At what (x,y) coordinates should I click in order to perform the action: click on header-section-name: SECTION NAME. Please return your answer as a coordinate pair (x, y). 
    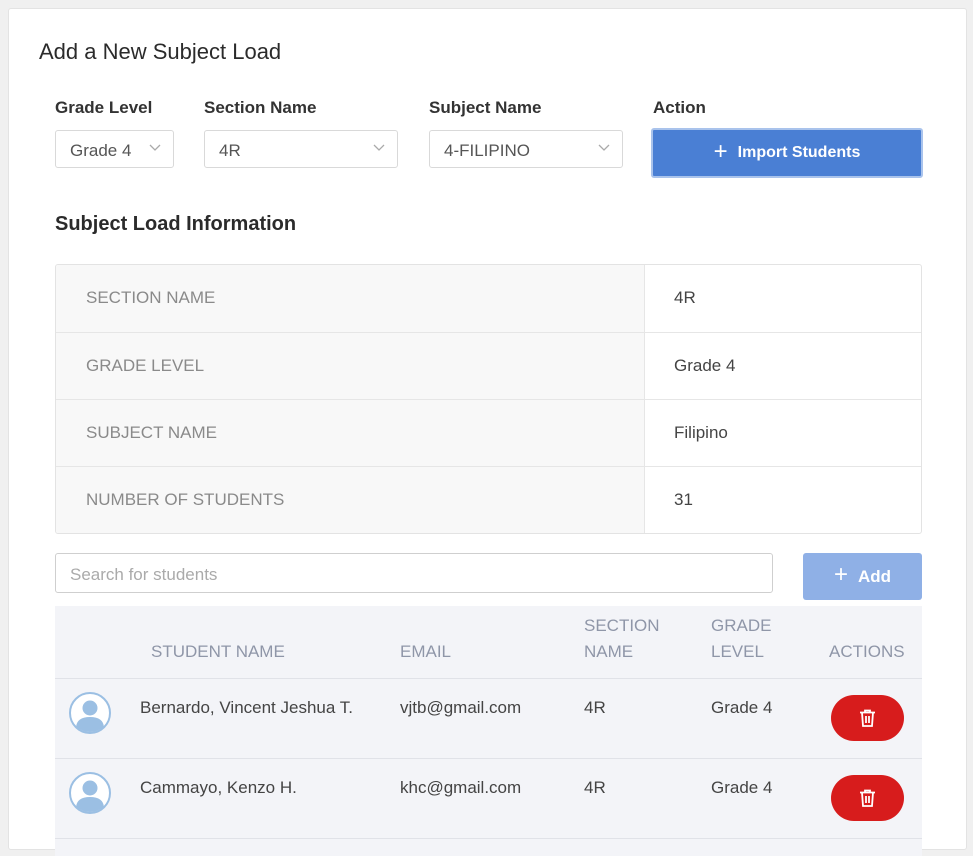
    Looking at the image, I should click on (622, 638).